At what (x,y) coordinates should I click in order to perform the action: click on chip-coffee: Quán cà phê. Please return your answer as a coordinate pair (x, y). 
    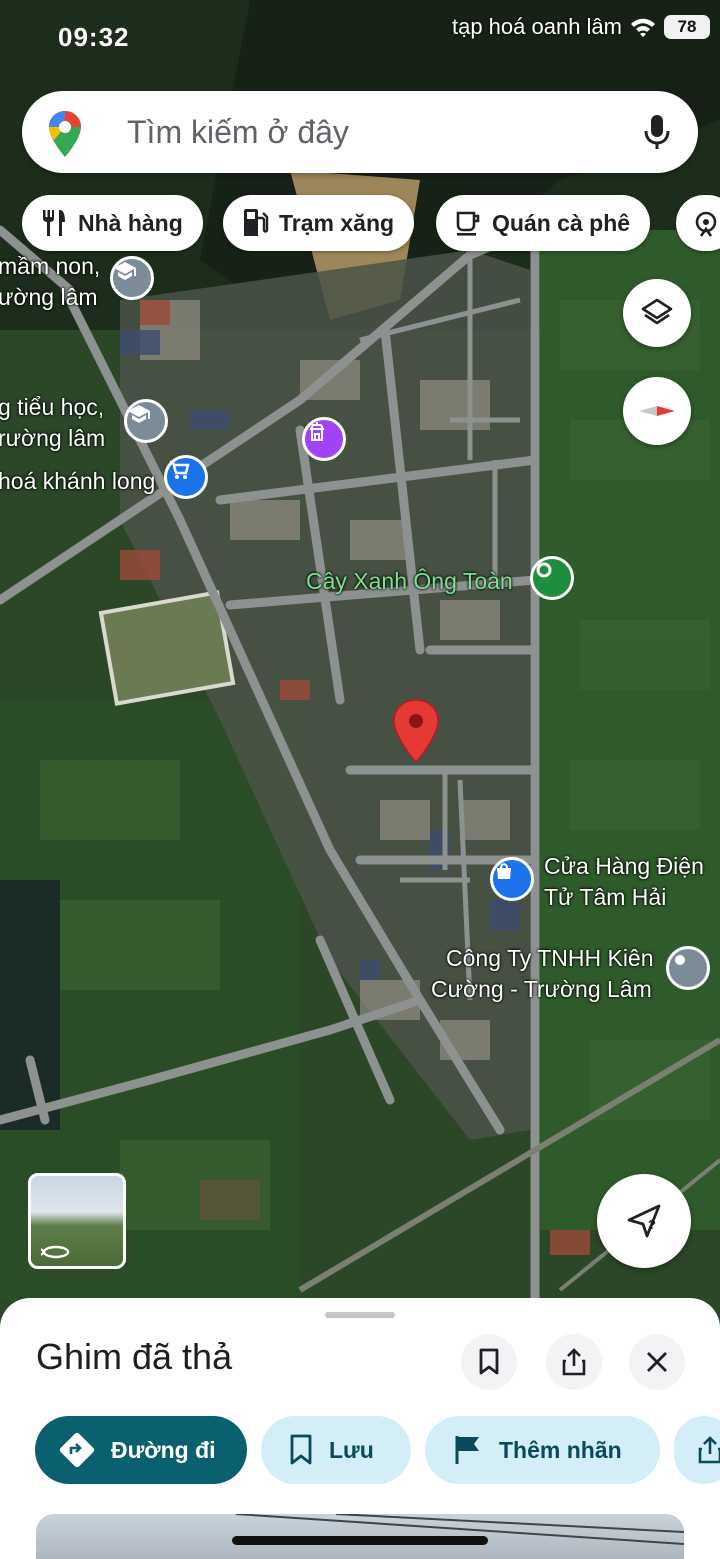
    Looking at the image, I should click on (543, 223).